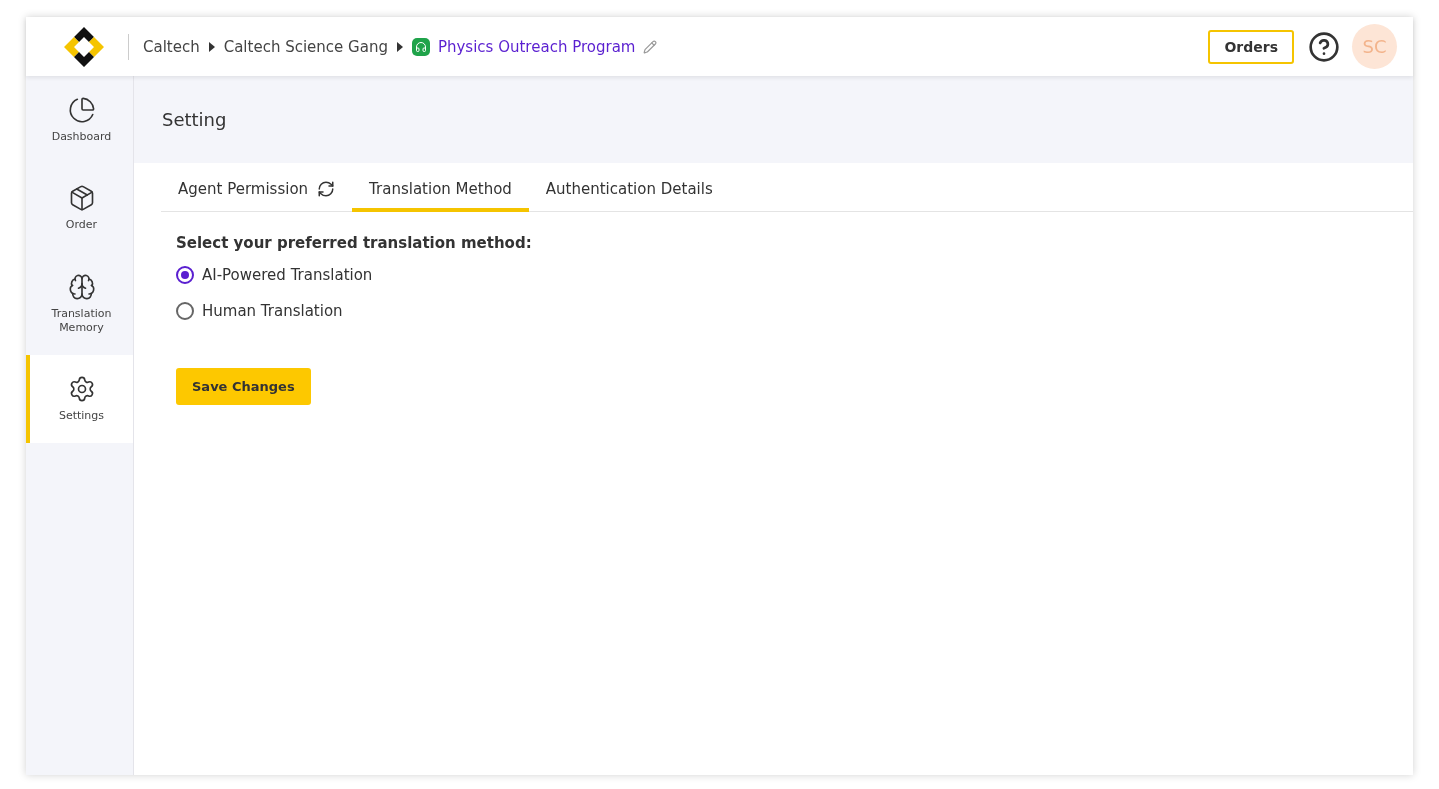 This screenshot has width=1439, height=789. I want to click on sidebar-item: Dashboard, so click(79, 120).